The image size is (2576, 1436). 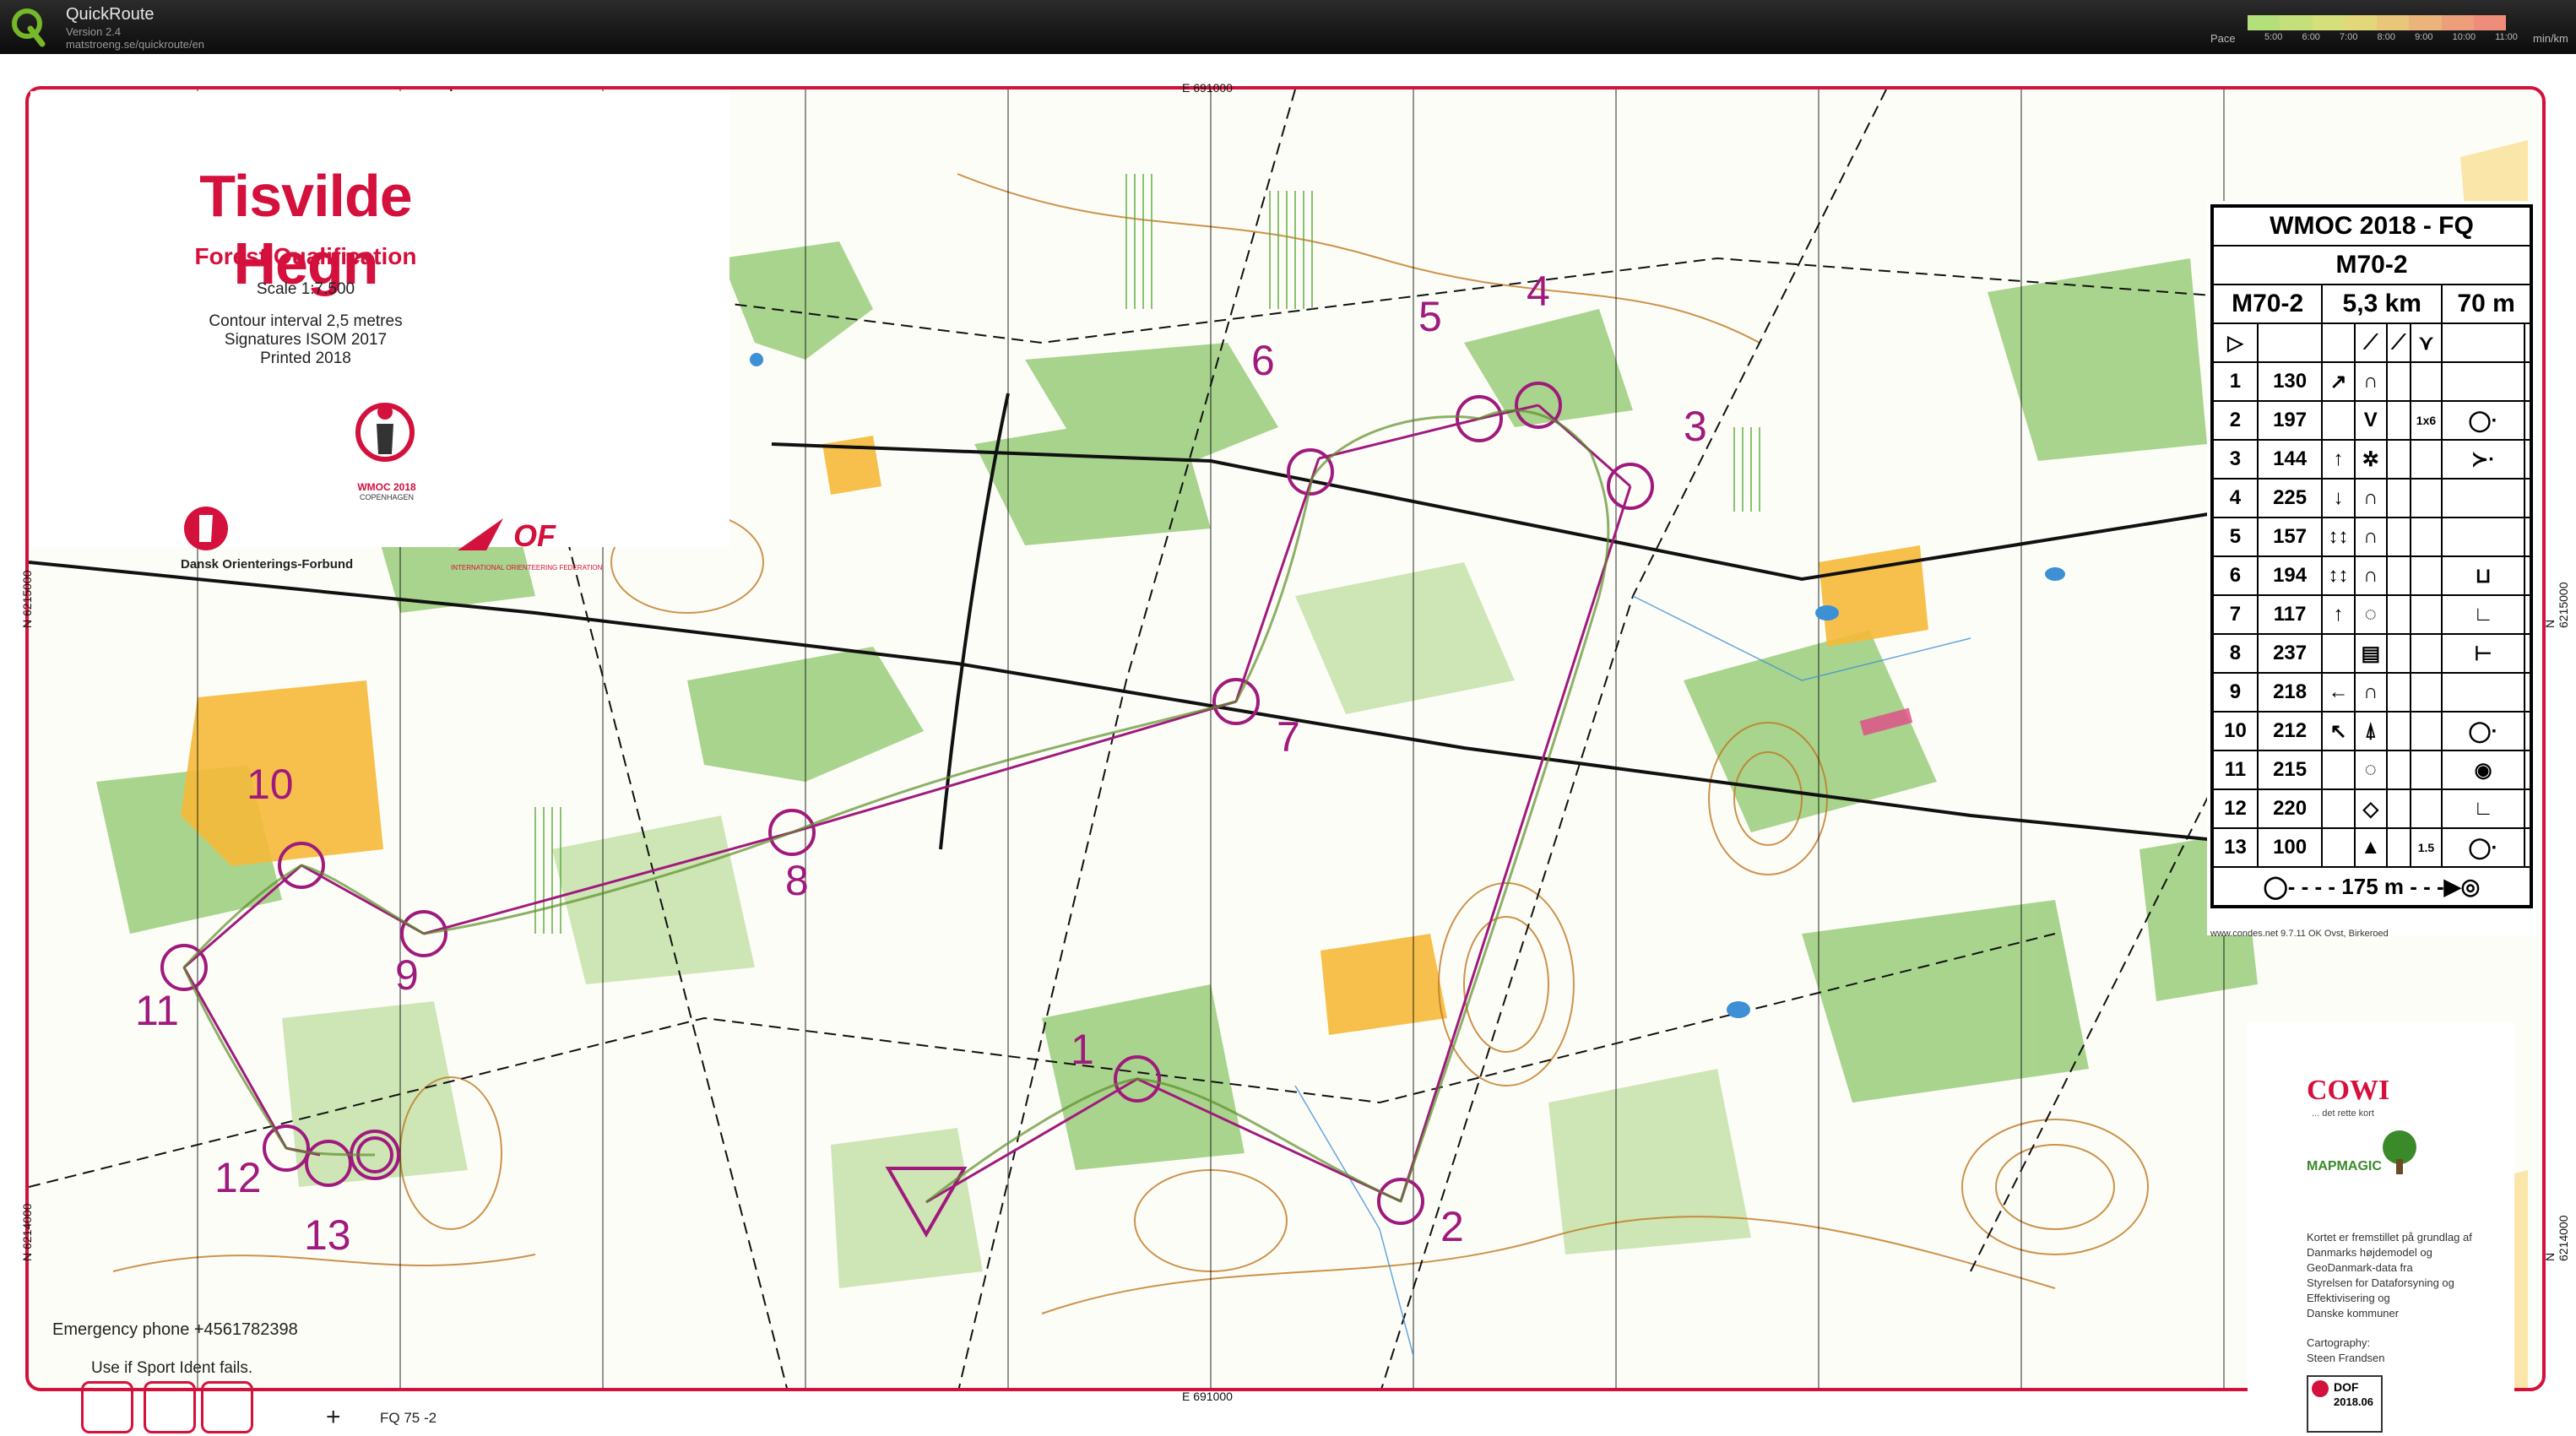 I want to click on pace-tick-label: 8:00, so click(x=2386, y=37).